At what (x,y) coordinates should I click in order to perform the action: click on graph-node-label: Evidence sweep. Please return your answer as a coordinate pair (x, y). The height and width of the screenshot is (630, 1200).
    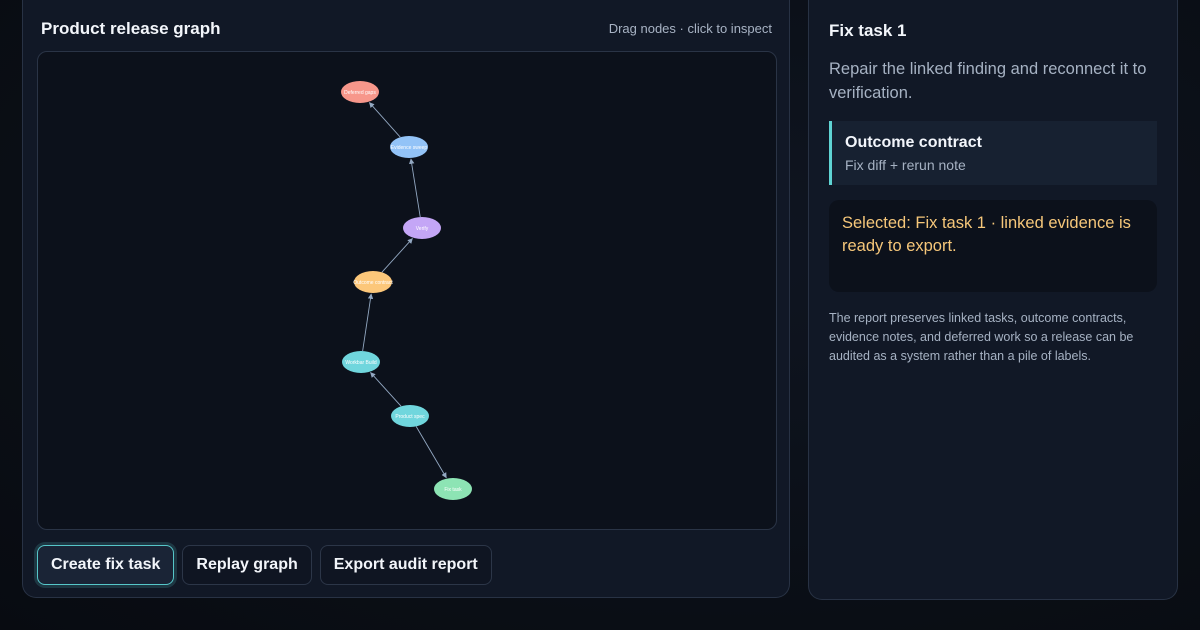
    Looking at the image, I should click on (409, 148).